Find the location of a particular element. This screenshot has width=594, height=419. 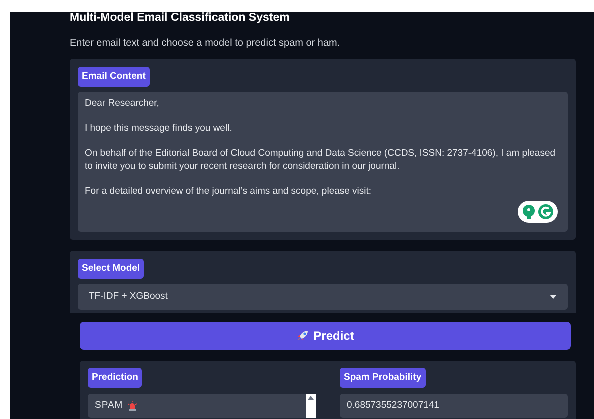

field-label: Select Model is located at coordinates (111, 269).